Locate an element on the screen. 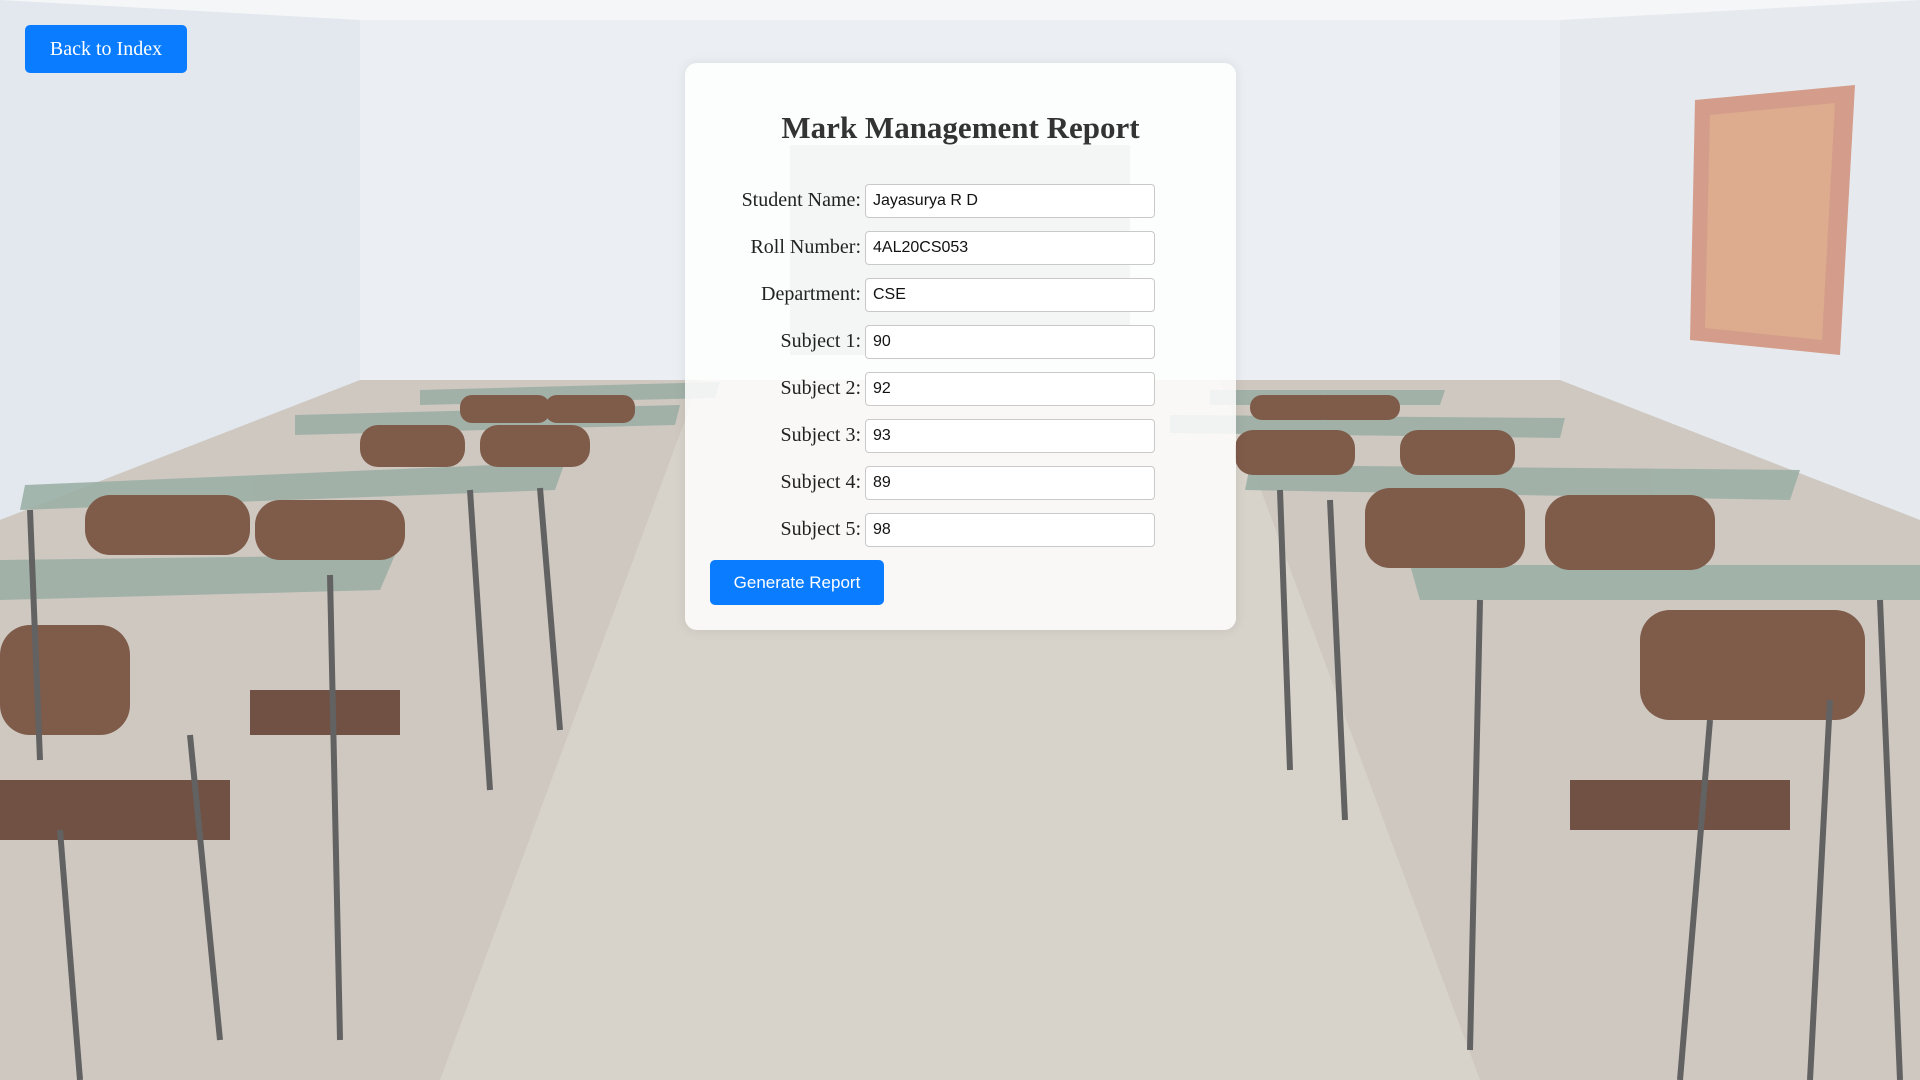 Image resolution: width=1920 pixels, height=1080 pixels. back-to-index-button: Back to Index is located at coordinates (106, 49).